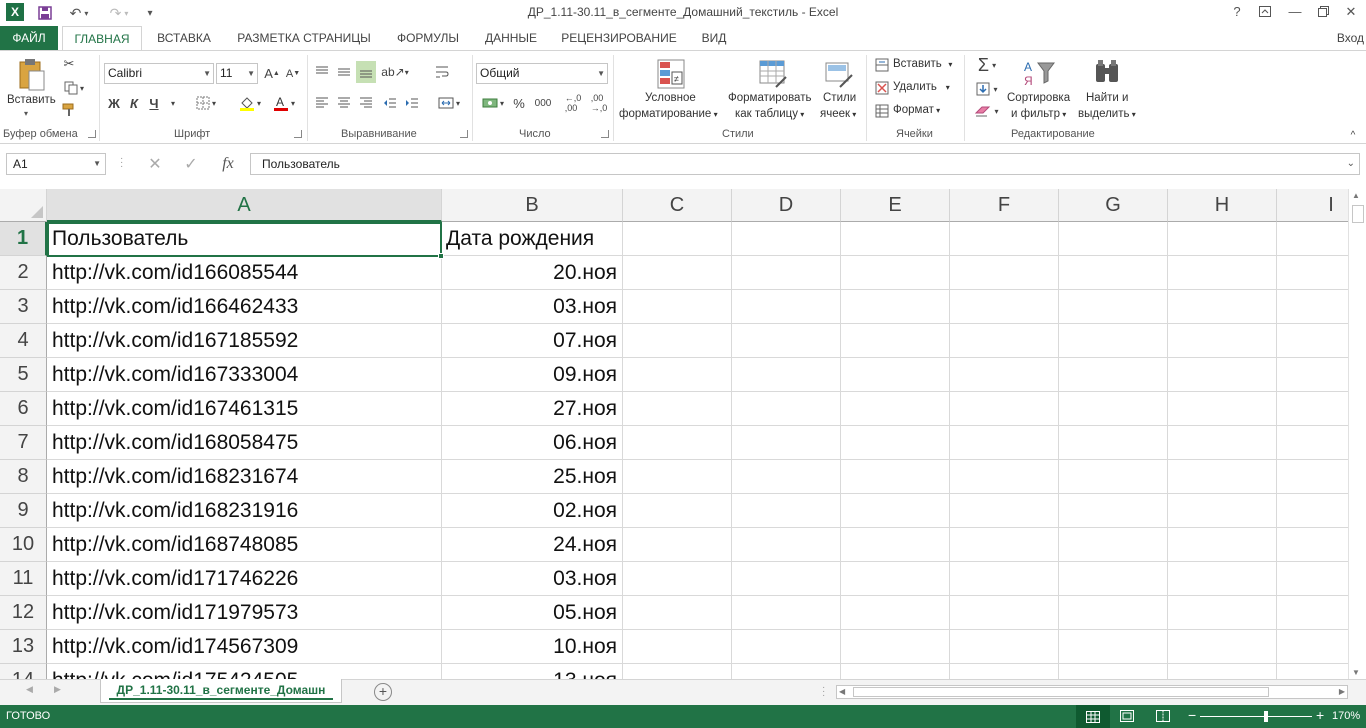 The width and height of the screenshot is (1366, 728). I want to click on cell-user-link: http://vk.com/id166462433, so click(244, 307).